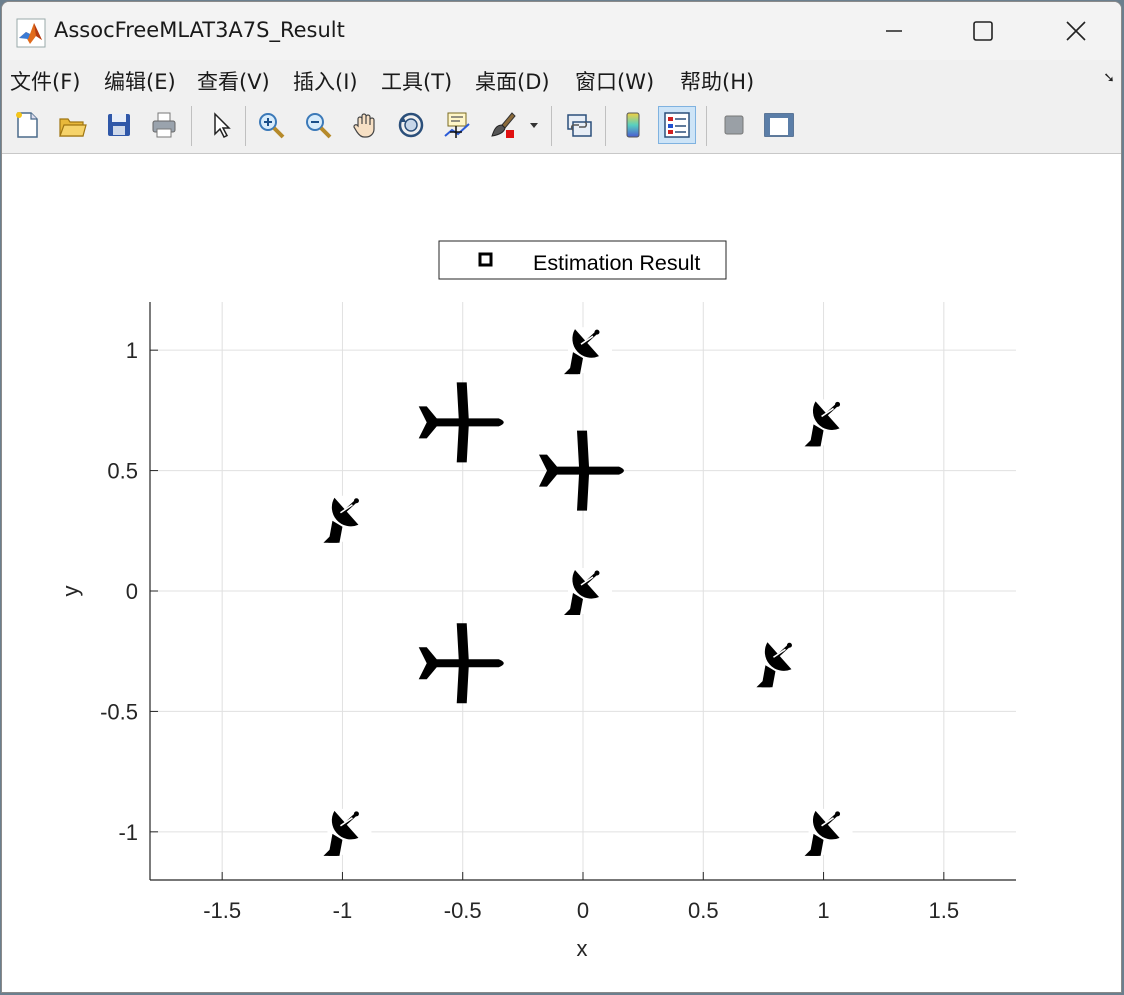  I want to click on insert-colorbar-button, so click(633, 125).